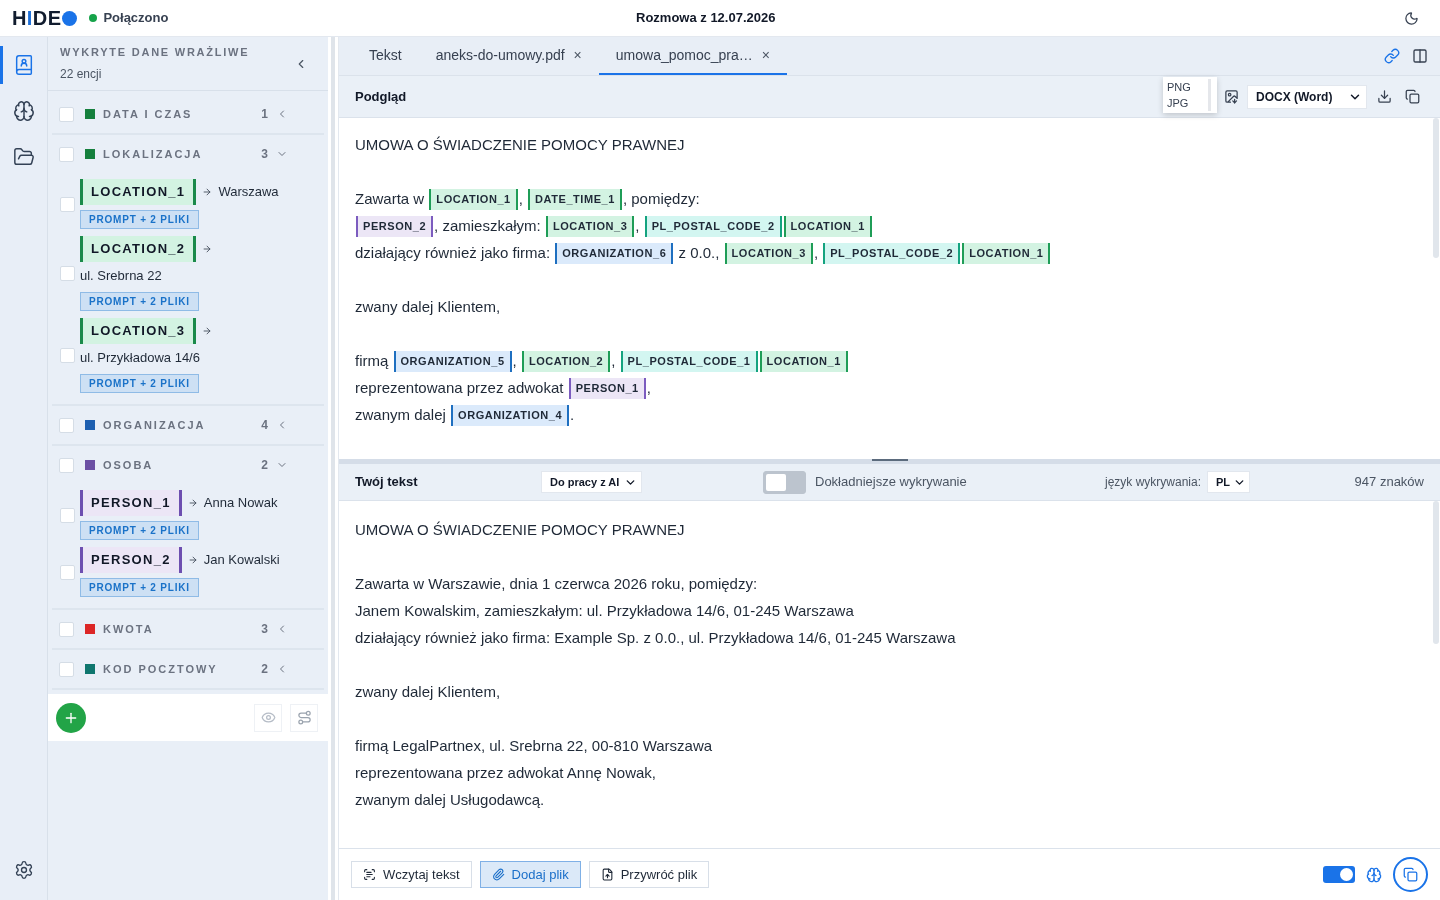 This screenshot has width=1440, height=900. I want to click on editor-text-line: firmą LegalPartnex, ul. Srebrna 22, 00-810 Warszawa, so click(534, 746).